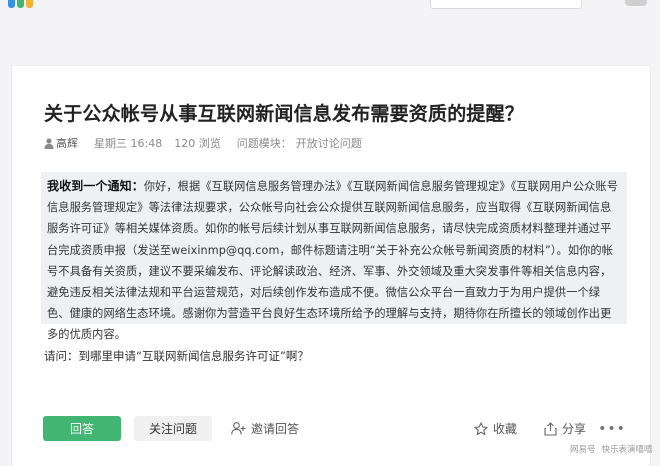 This screenshot has height=466, width=660. Describe the element at coordinates (574, 429) in the screenshot. I see `share-label: 分享` at that location.